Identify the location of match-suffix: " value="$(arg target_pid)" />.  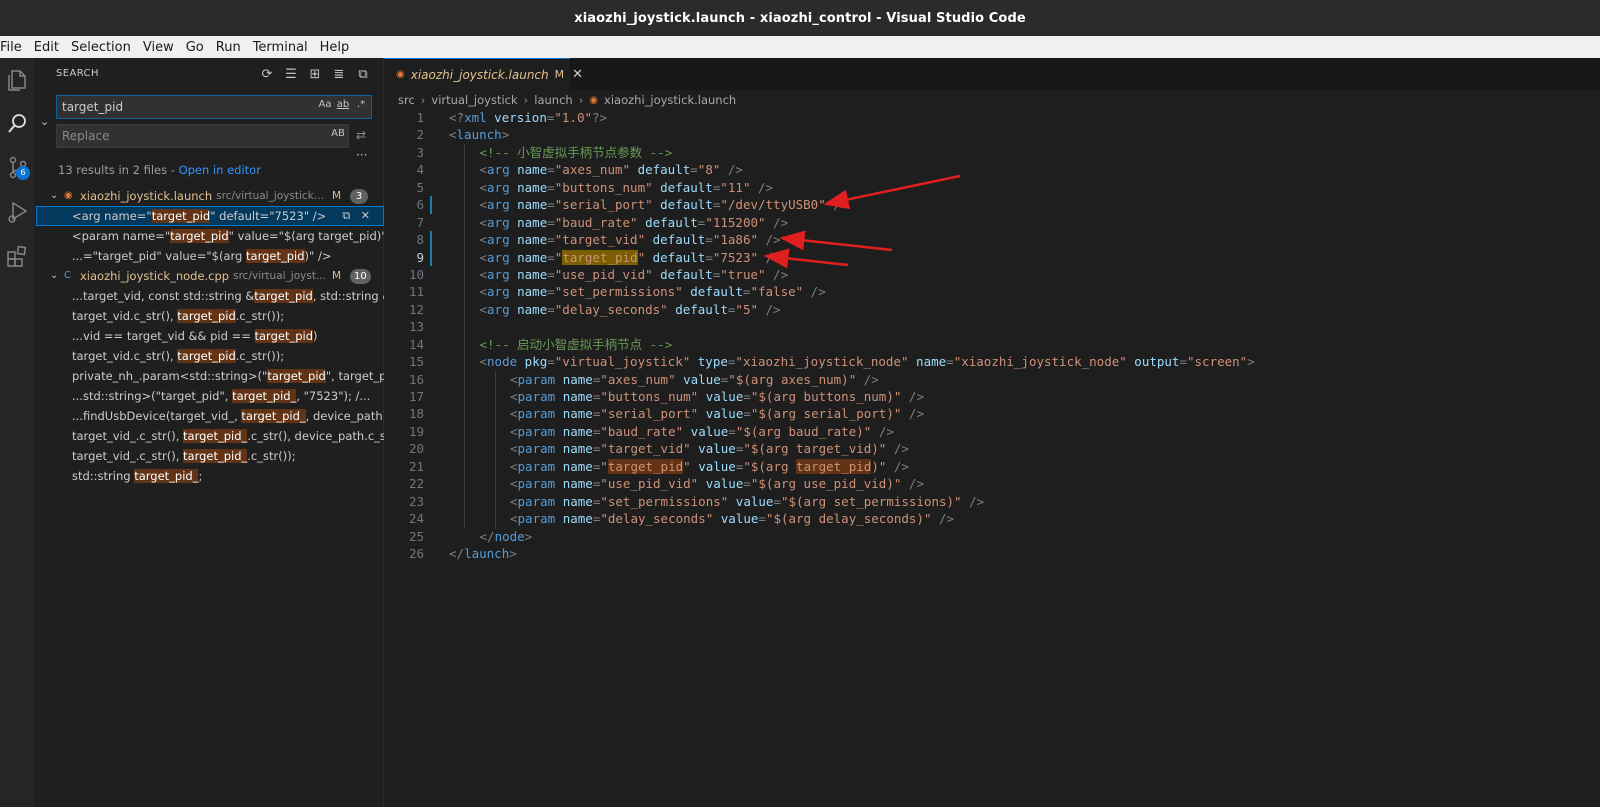
(306, 236).